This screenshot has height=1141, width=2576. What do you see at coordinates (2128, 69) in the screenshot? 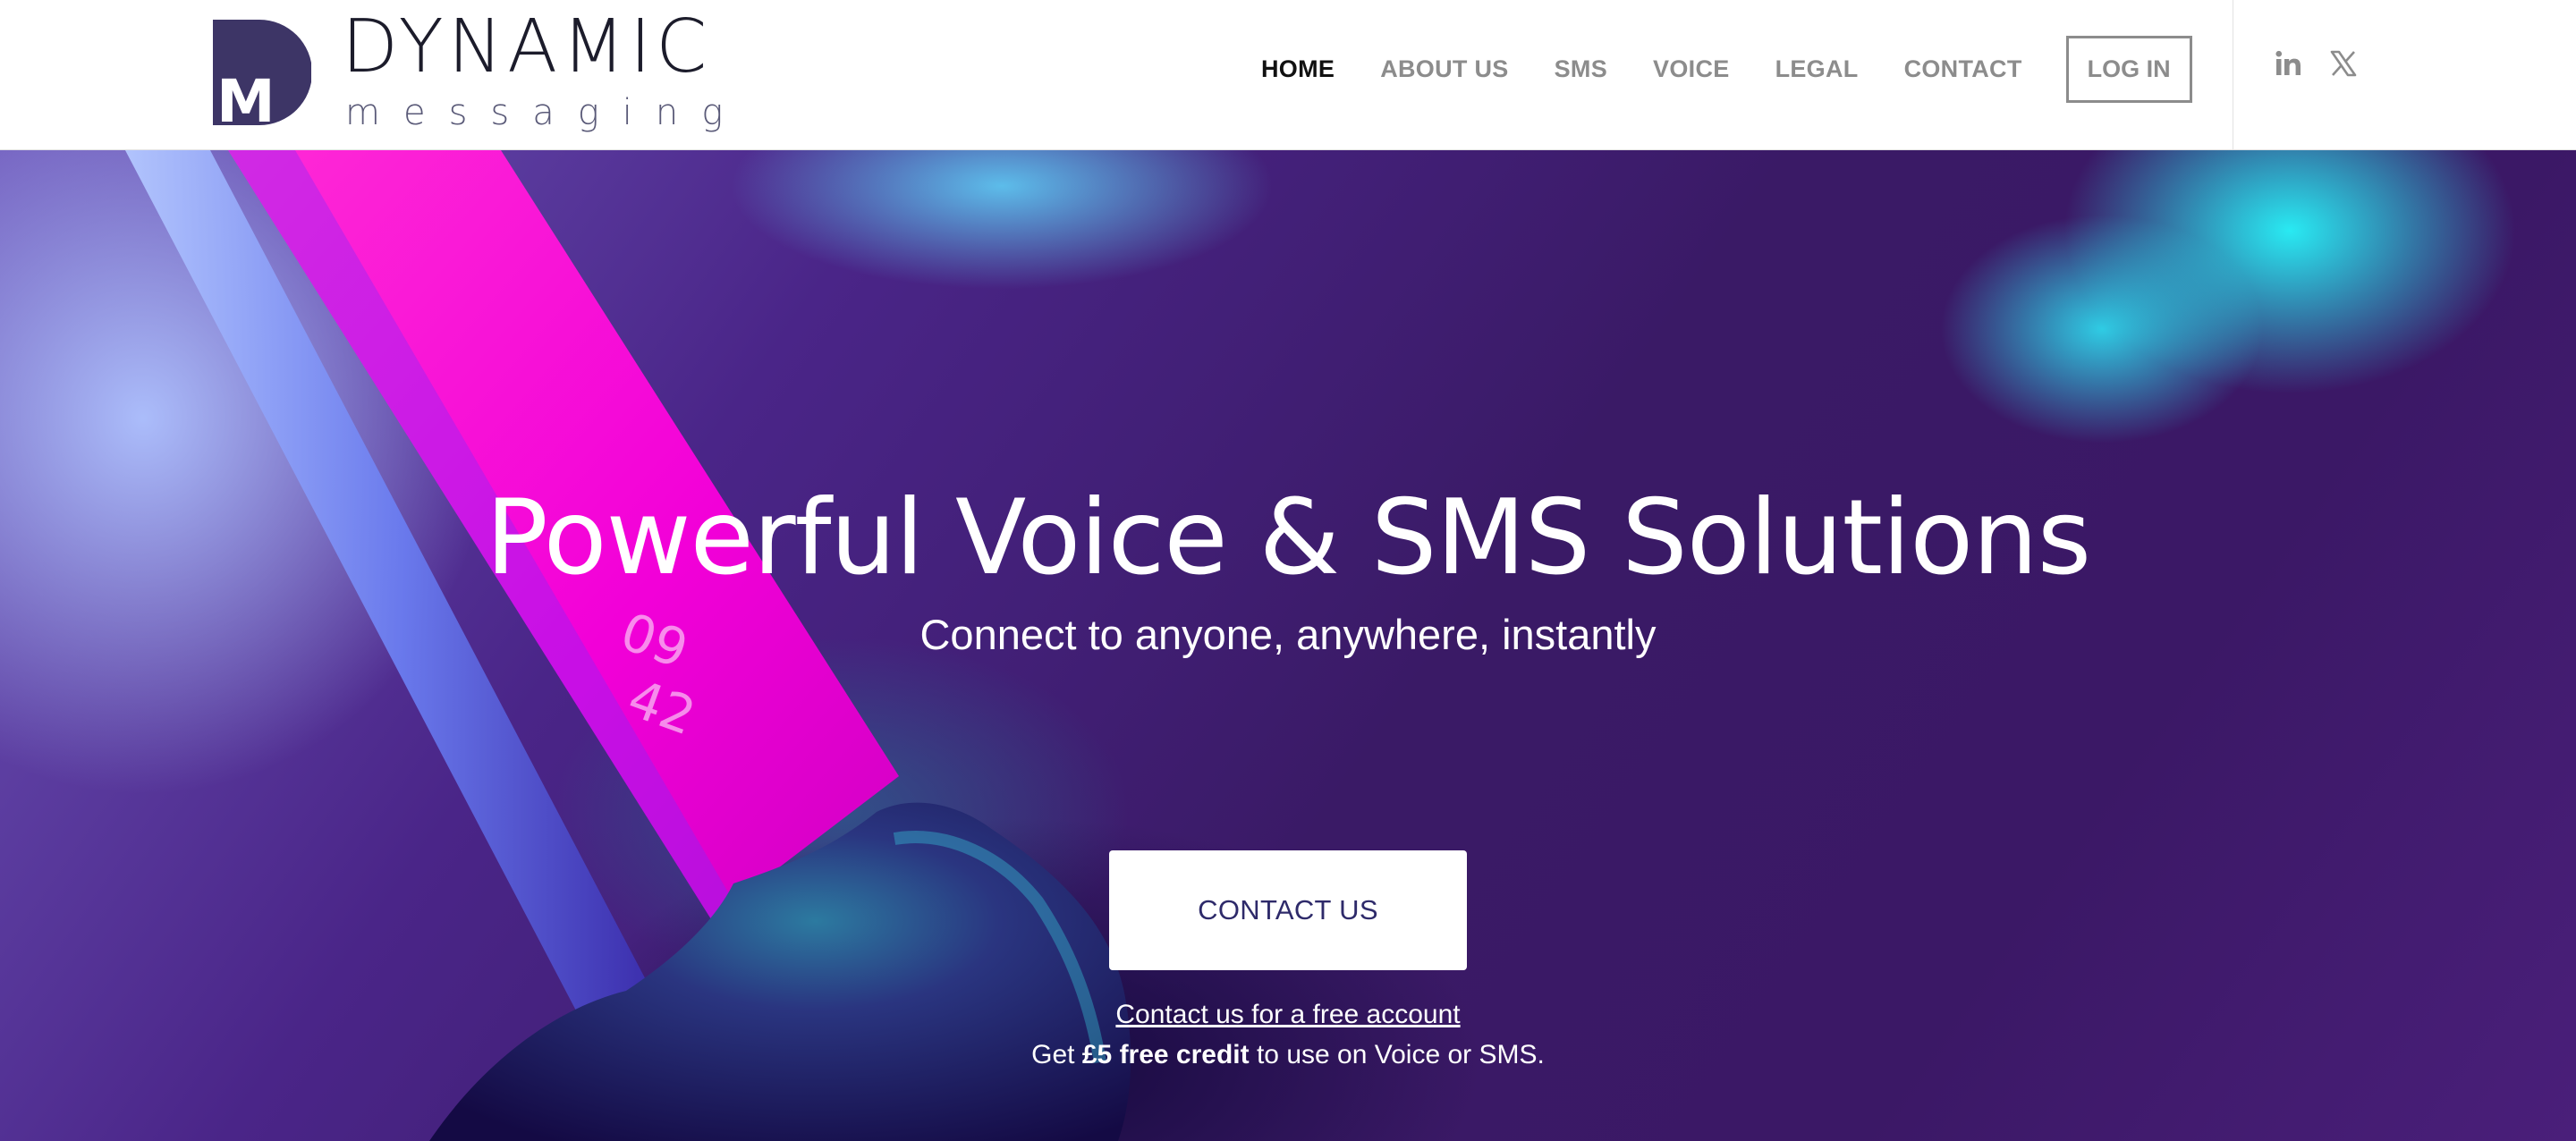
I see `login-button: LOG IN` at bounding box center [2128, 69].